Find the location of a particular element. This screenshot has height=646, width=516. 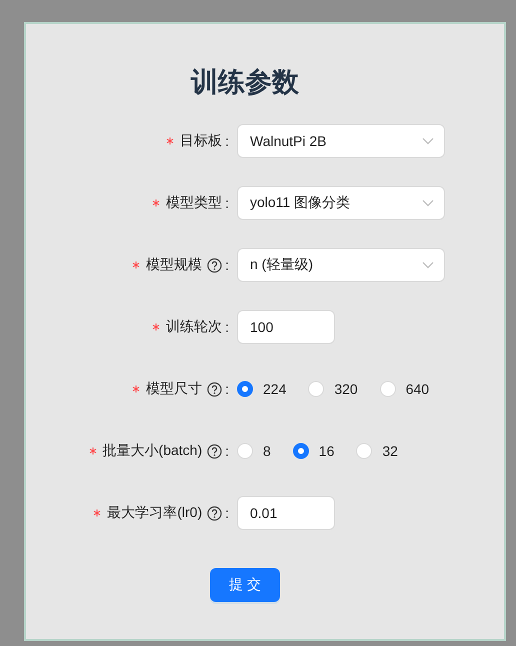

field-label: 训练轮次 is located at coordinates (194, 327).